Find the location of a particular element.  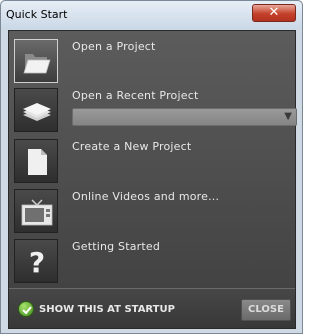

checkmark-icon is located at coordinates (26, 309).